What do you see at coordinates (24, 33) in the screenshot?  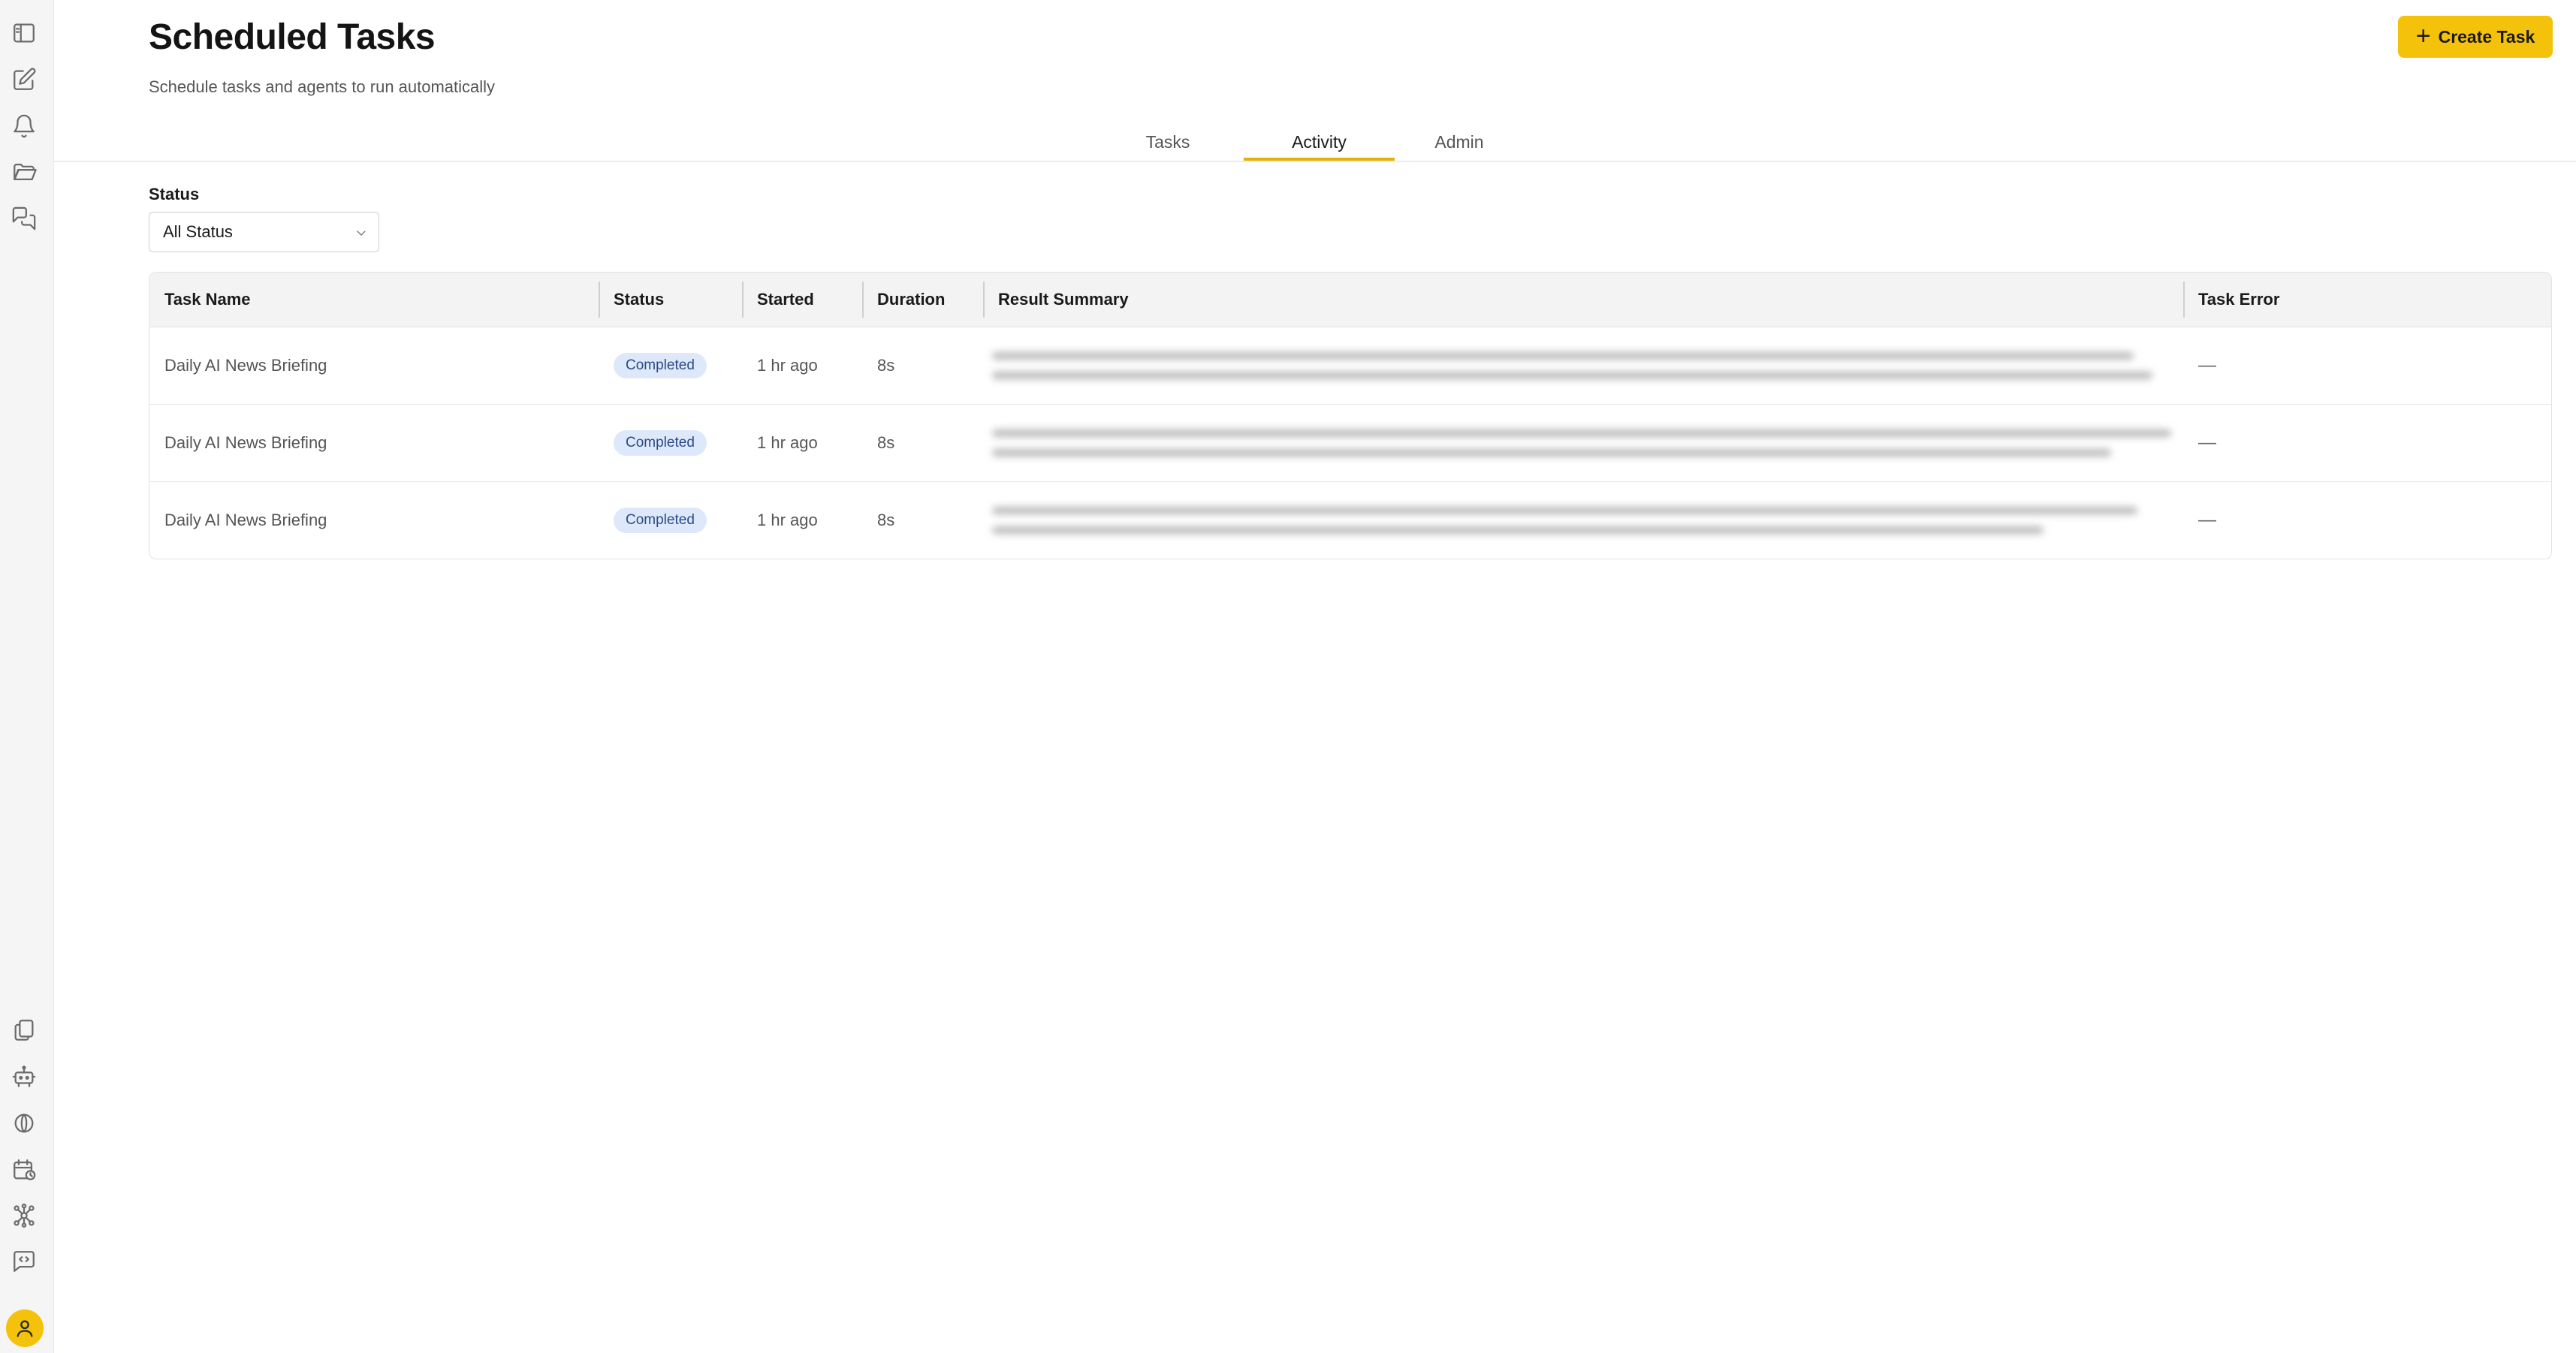 I see `sidebar-toggle-icon` at bounding box center [24, 33].